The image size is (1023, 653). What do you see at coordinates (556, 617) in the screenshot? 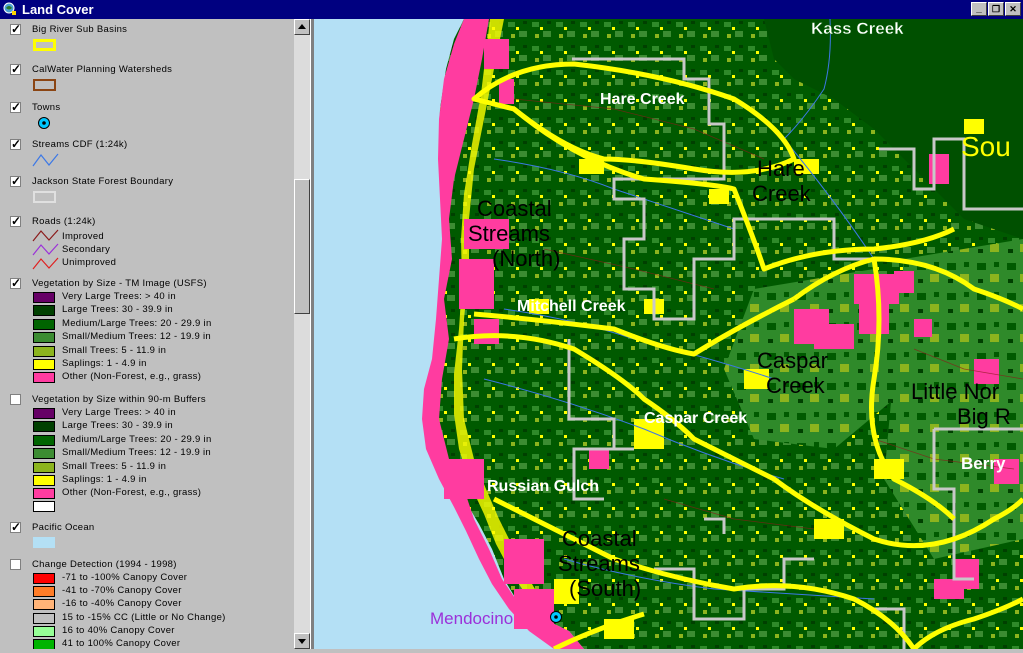
I see `mendocino-town-icon` at bounding box center [556, 617].